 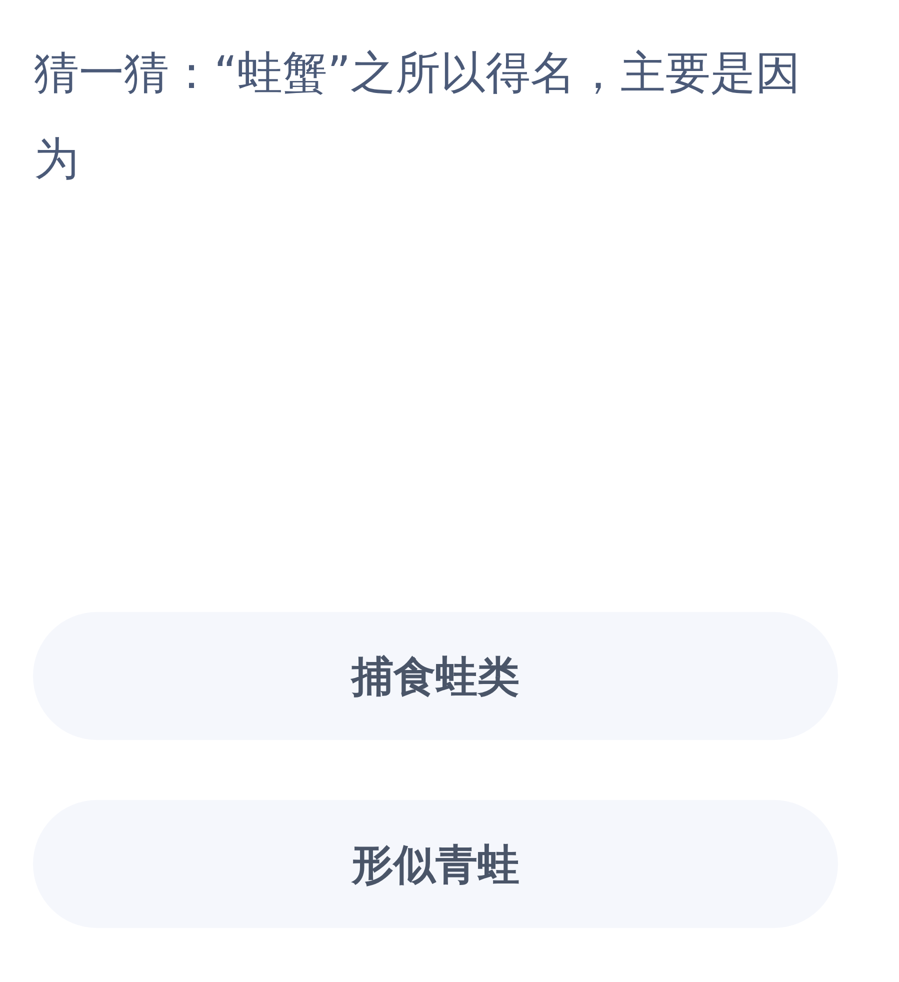 What do you see at coordinates (418, 116) in the screenshot?
I see `question-text: 猜一猜：“蛙蟹”之所以得名，主要是因为` at bounding box center [418, 116].